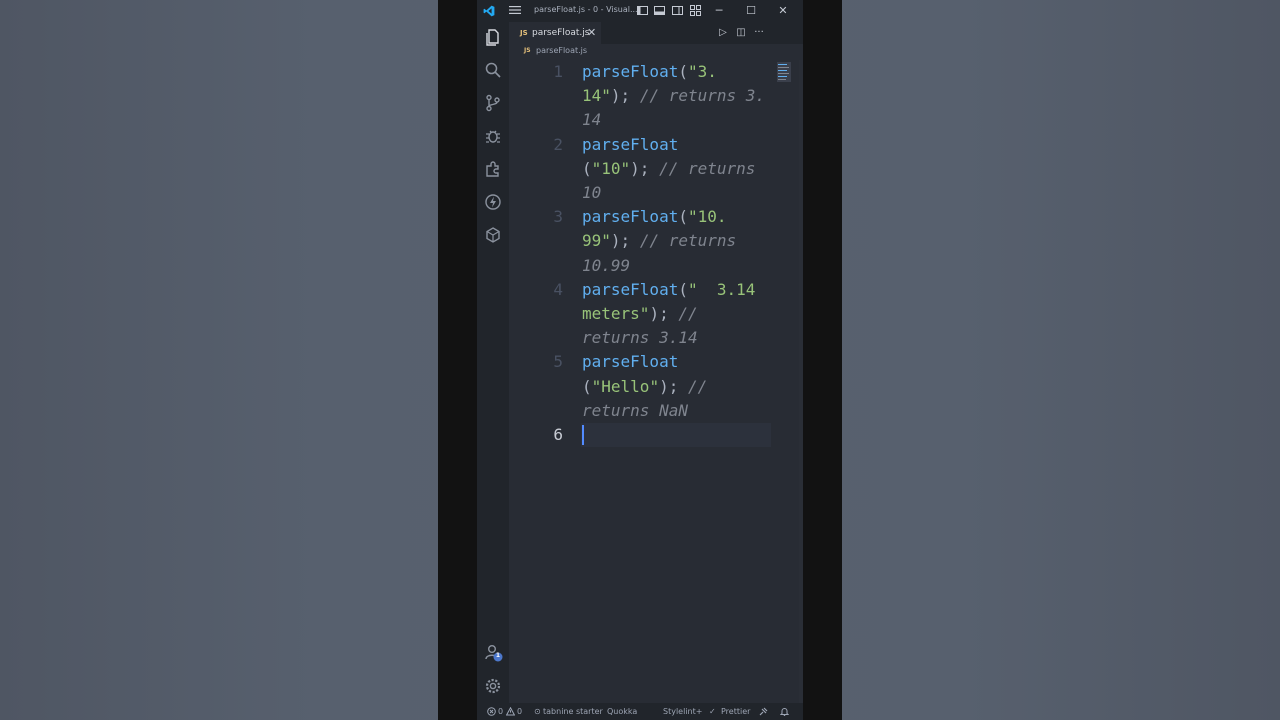 The image size is (1280, 720). What do you see at coordinates (500, 711) in the screenshot?
I see `error-count: 0` at bounding box center [500, 711].